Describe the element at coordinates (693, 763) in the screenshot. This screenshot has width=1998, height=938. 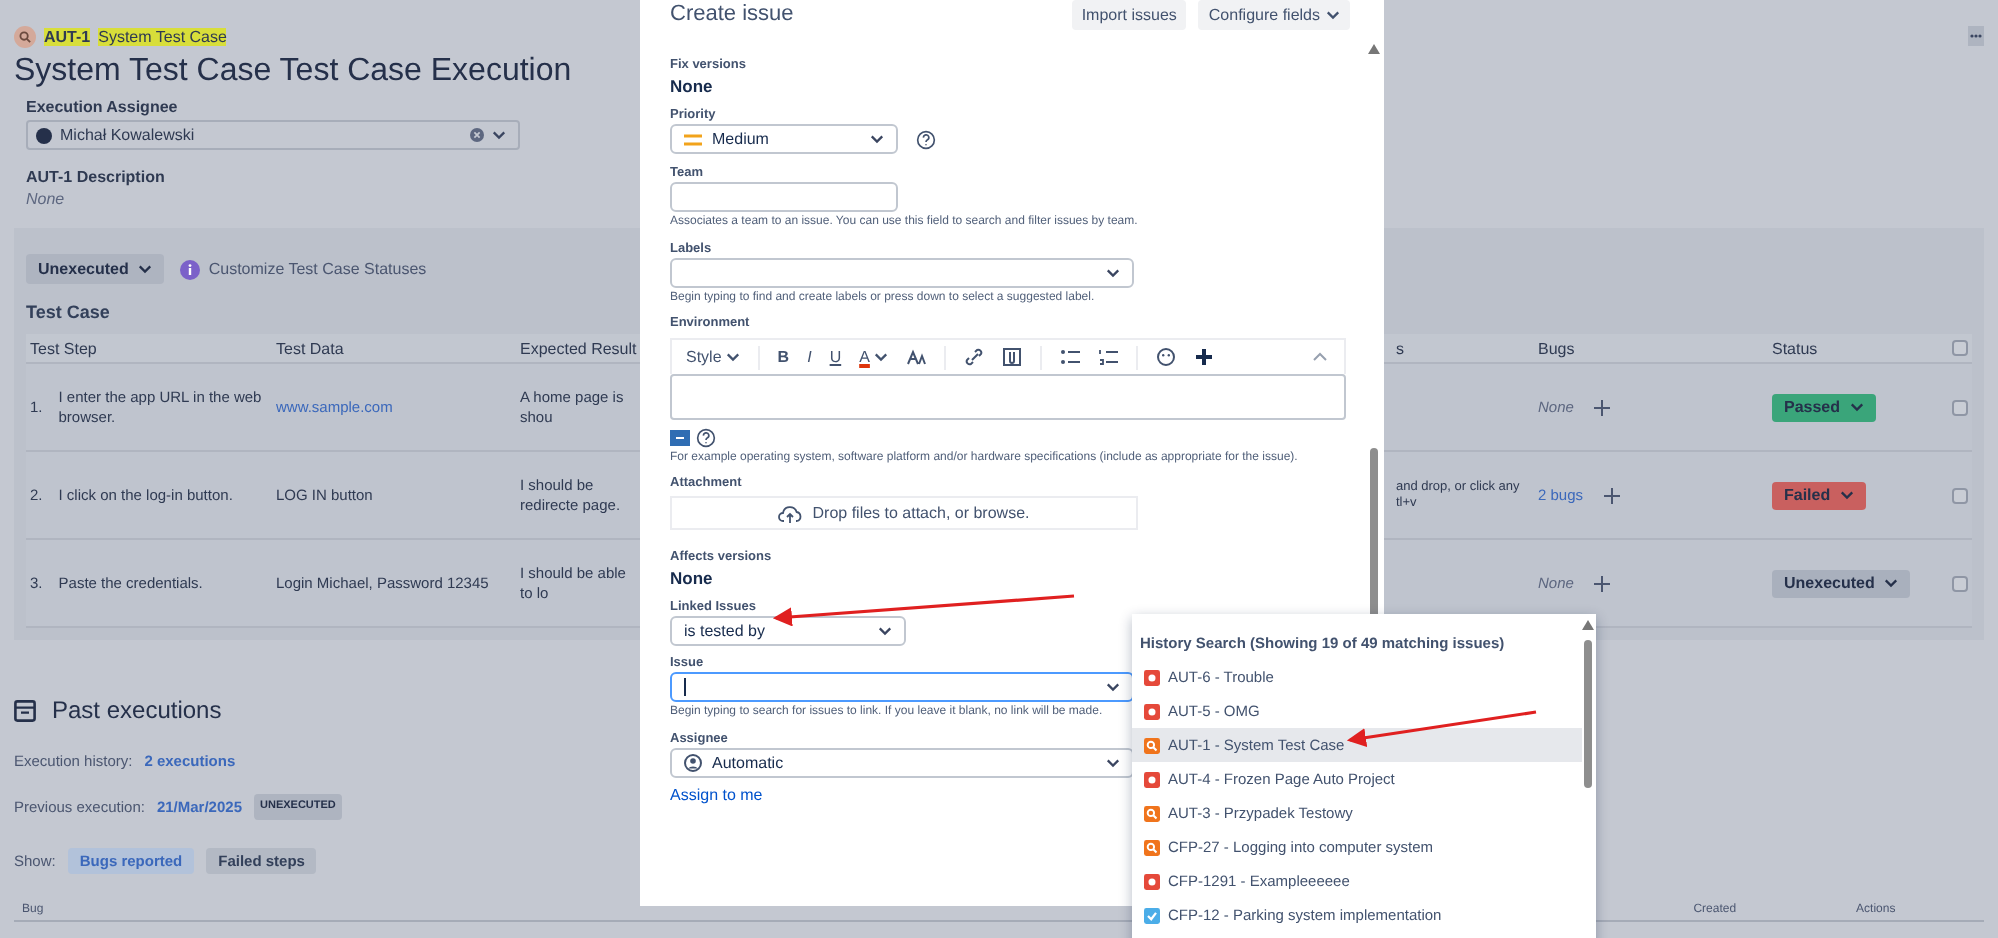
I see `user-icon` at that location.